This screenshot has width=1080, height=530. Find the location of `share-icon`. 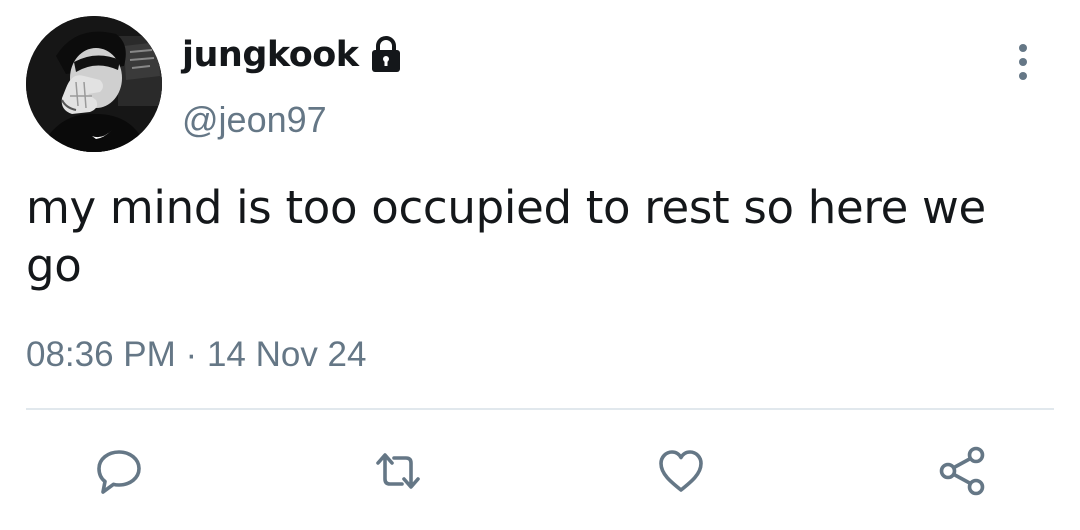

share-icon is located at coordinates (962, 471).